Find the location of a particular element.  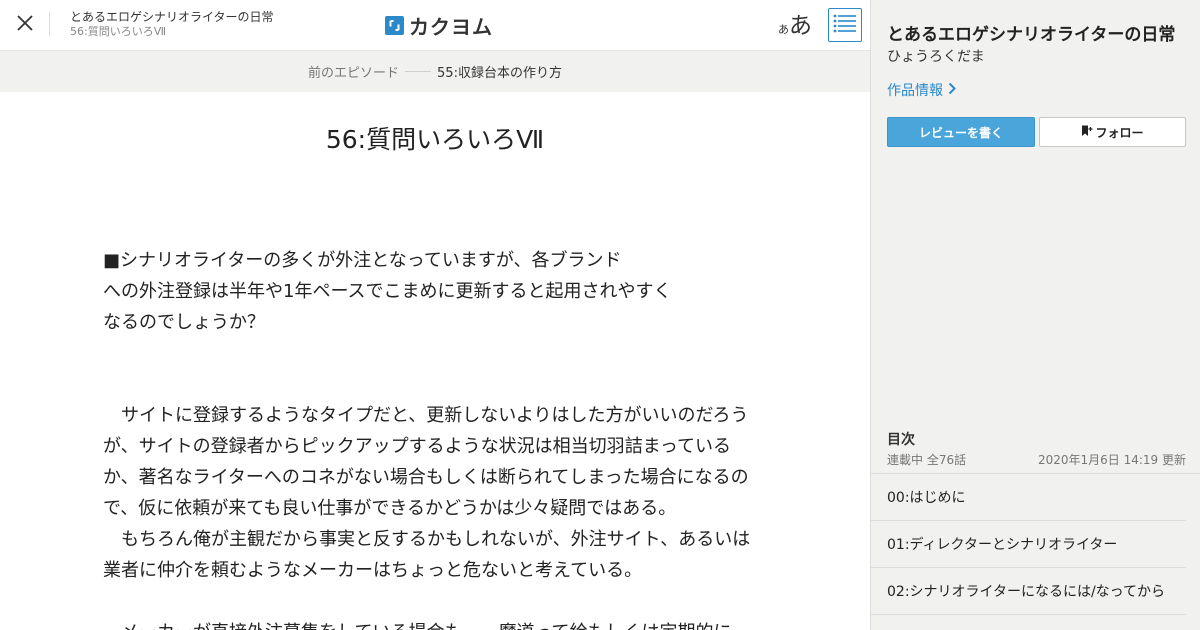

sidebar-author: ひょうろくだま is located at coordinates (936, 56).